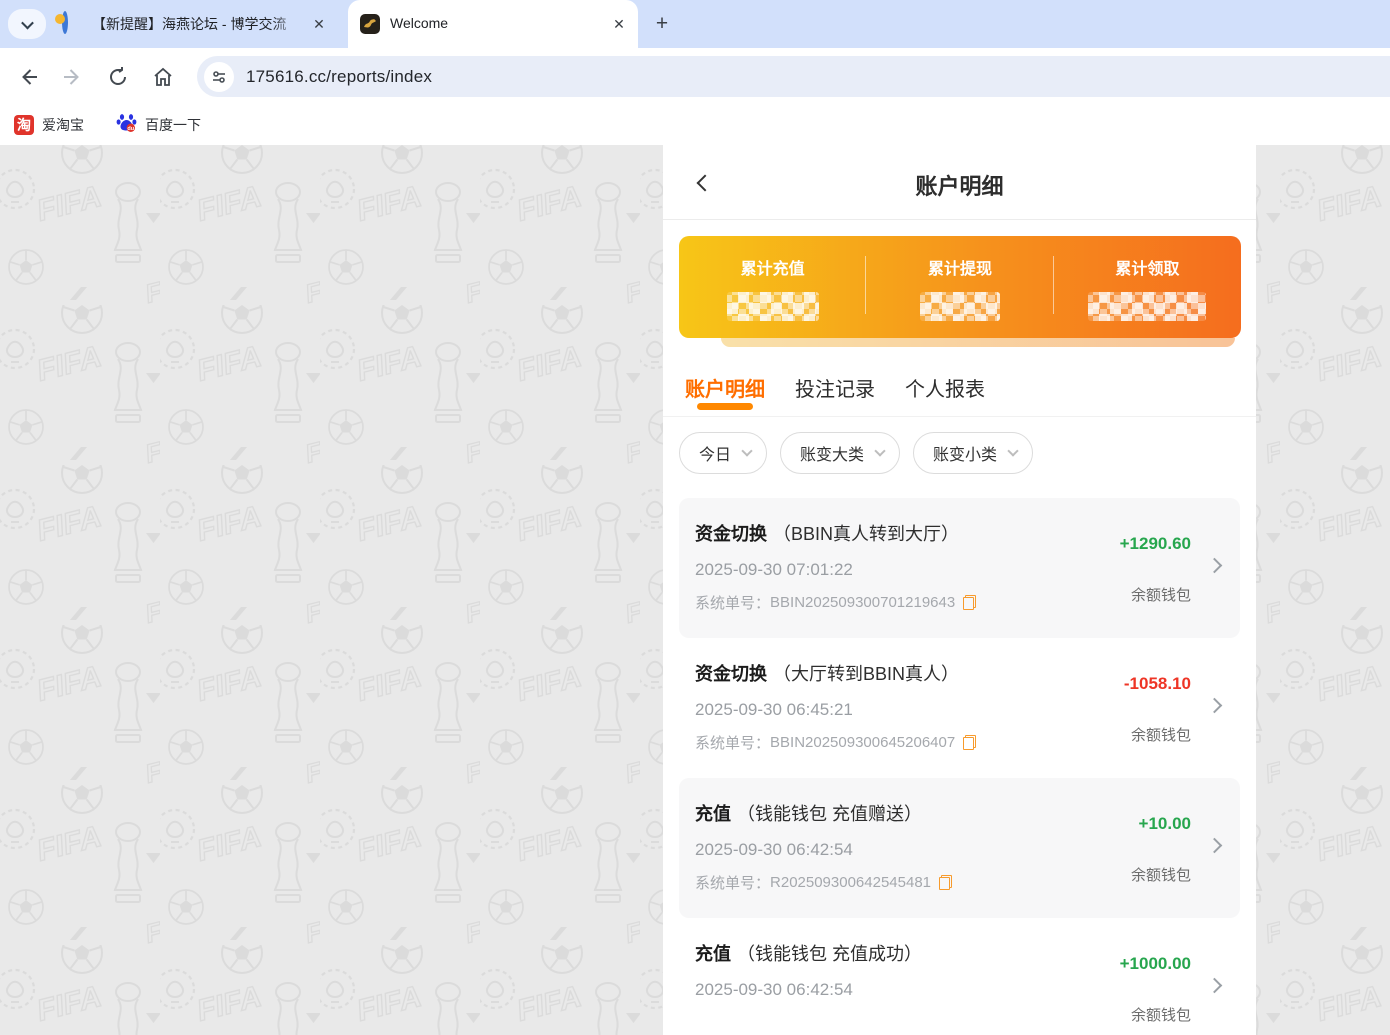  Describe the element at coordinates (695, 125) in the screenshot. I see `bookmarks-bar: 淘 爱淘宝 du 百度一下` at that location.